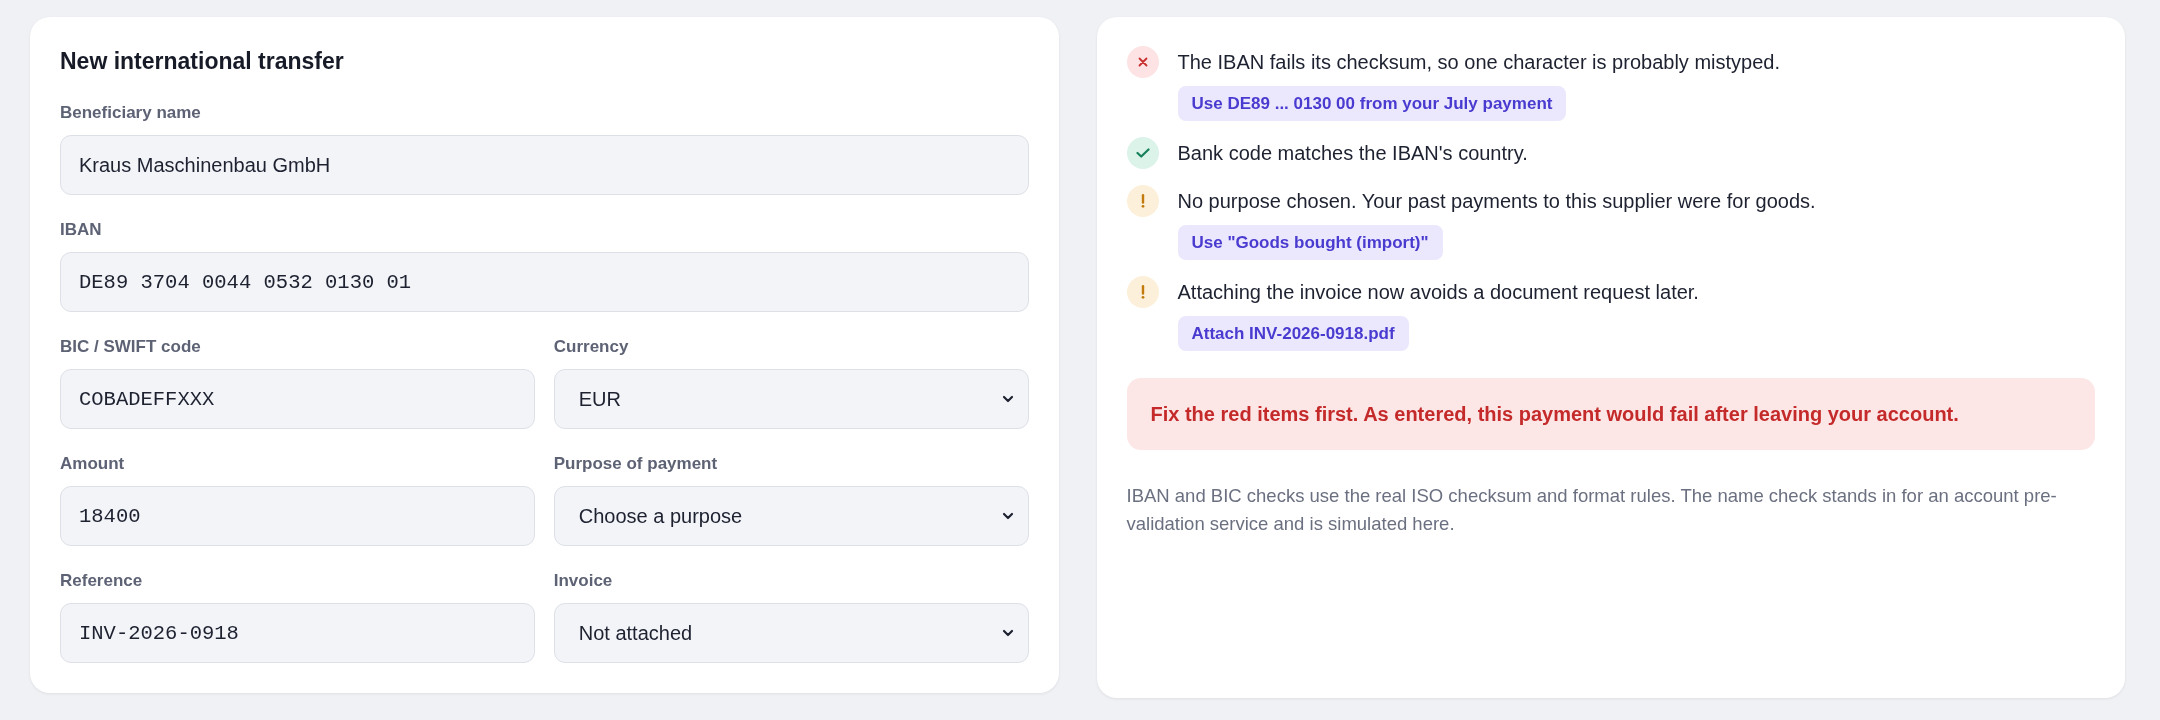 This screenshot has height=720, width=2160. Describe the element at coordinates (544, 165) in the screenshot. I see `text-input: Kraus Maschinenbau GmbH` at that location.